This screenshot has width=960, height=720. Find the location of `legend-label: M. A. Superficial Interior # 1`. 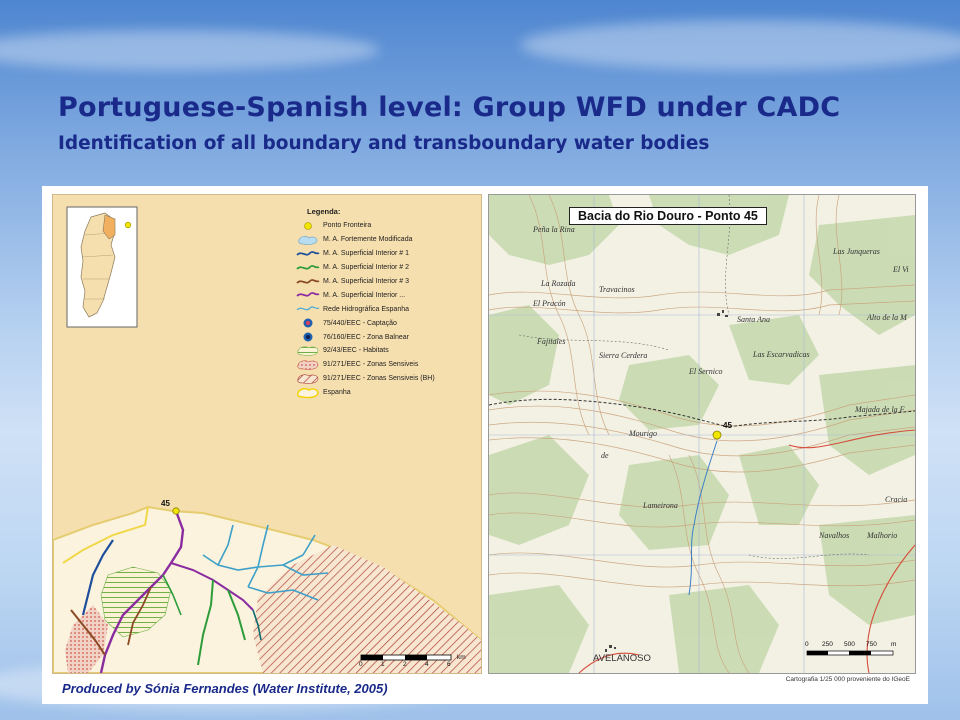

legend-label: M. A. Superficial Interior # 1 is located at coordinates (366, 254).